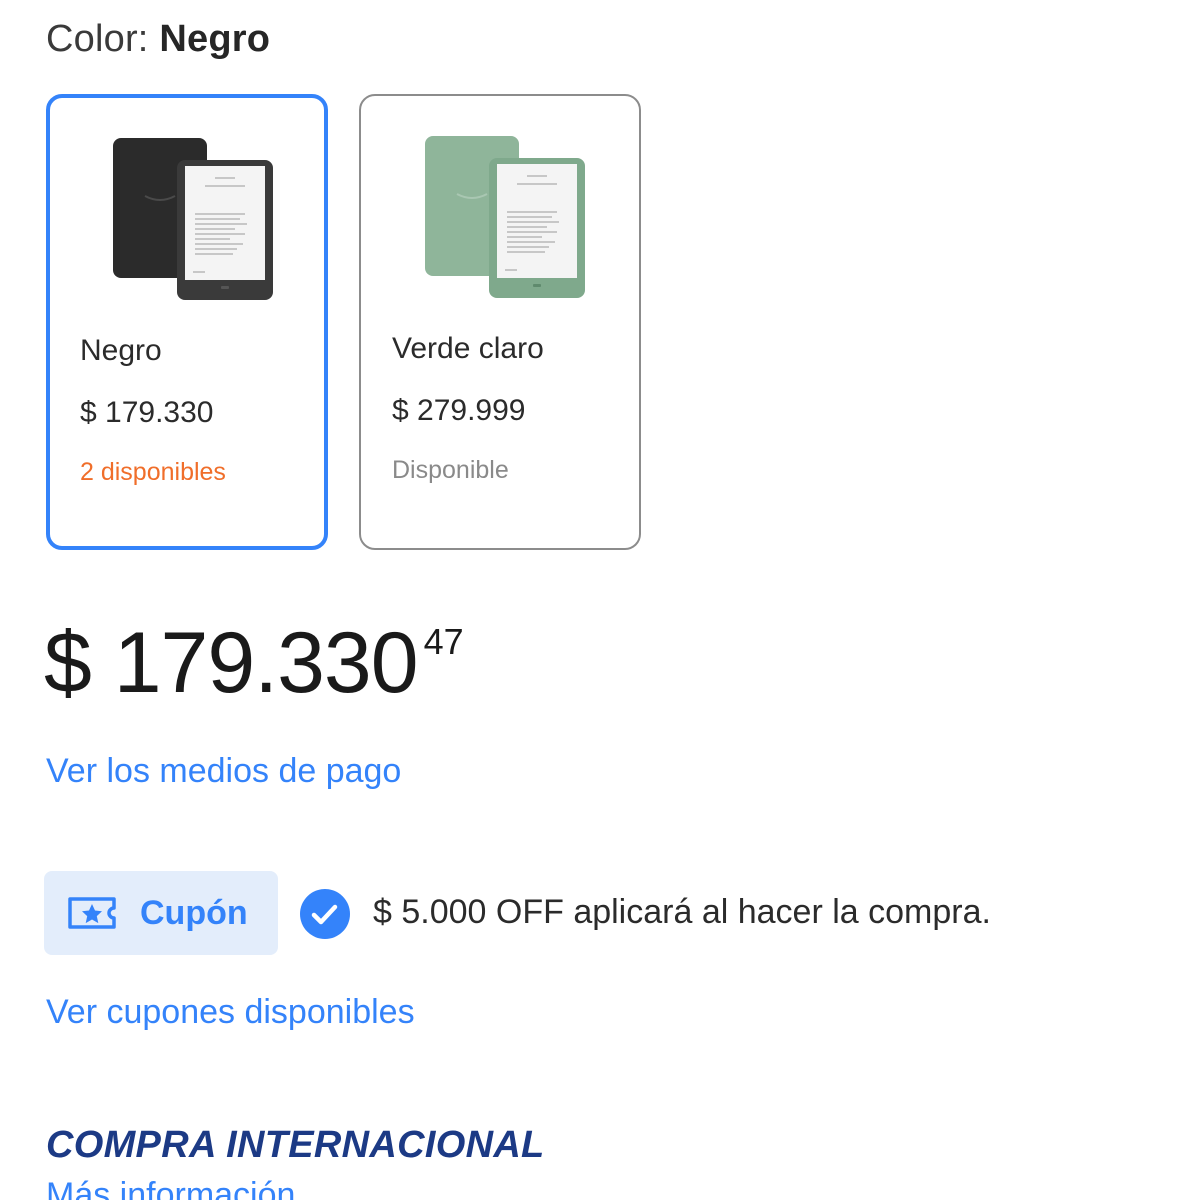 This screenshot has height=1200, width=1200. I want to click on variant-name: Negro, so click(121, 350).